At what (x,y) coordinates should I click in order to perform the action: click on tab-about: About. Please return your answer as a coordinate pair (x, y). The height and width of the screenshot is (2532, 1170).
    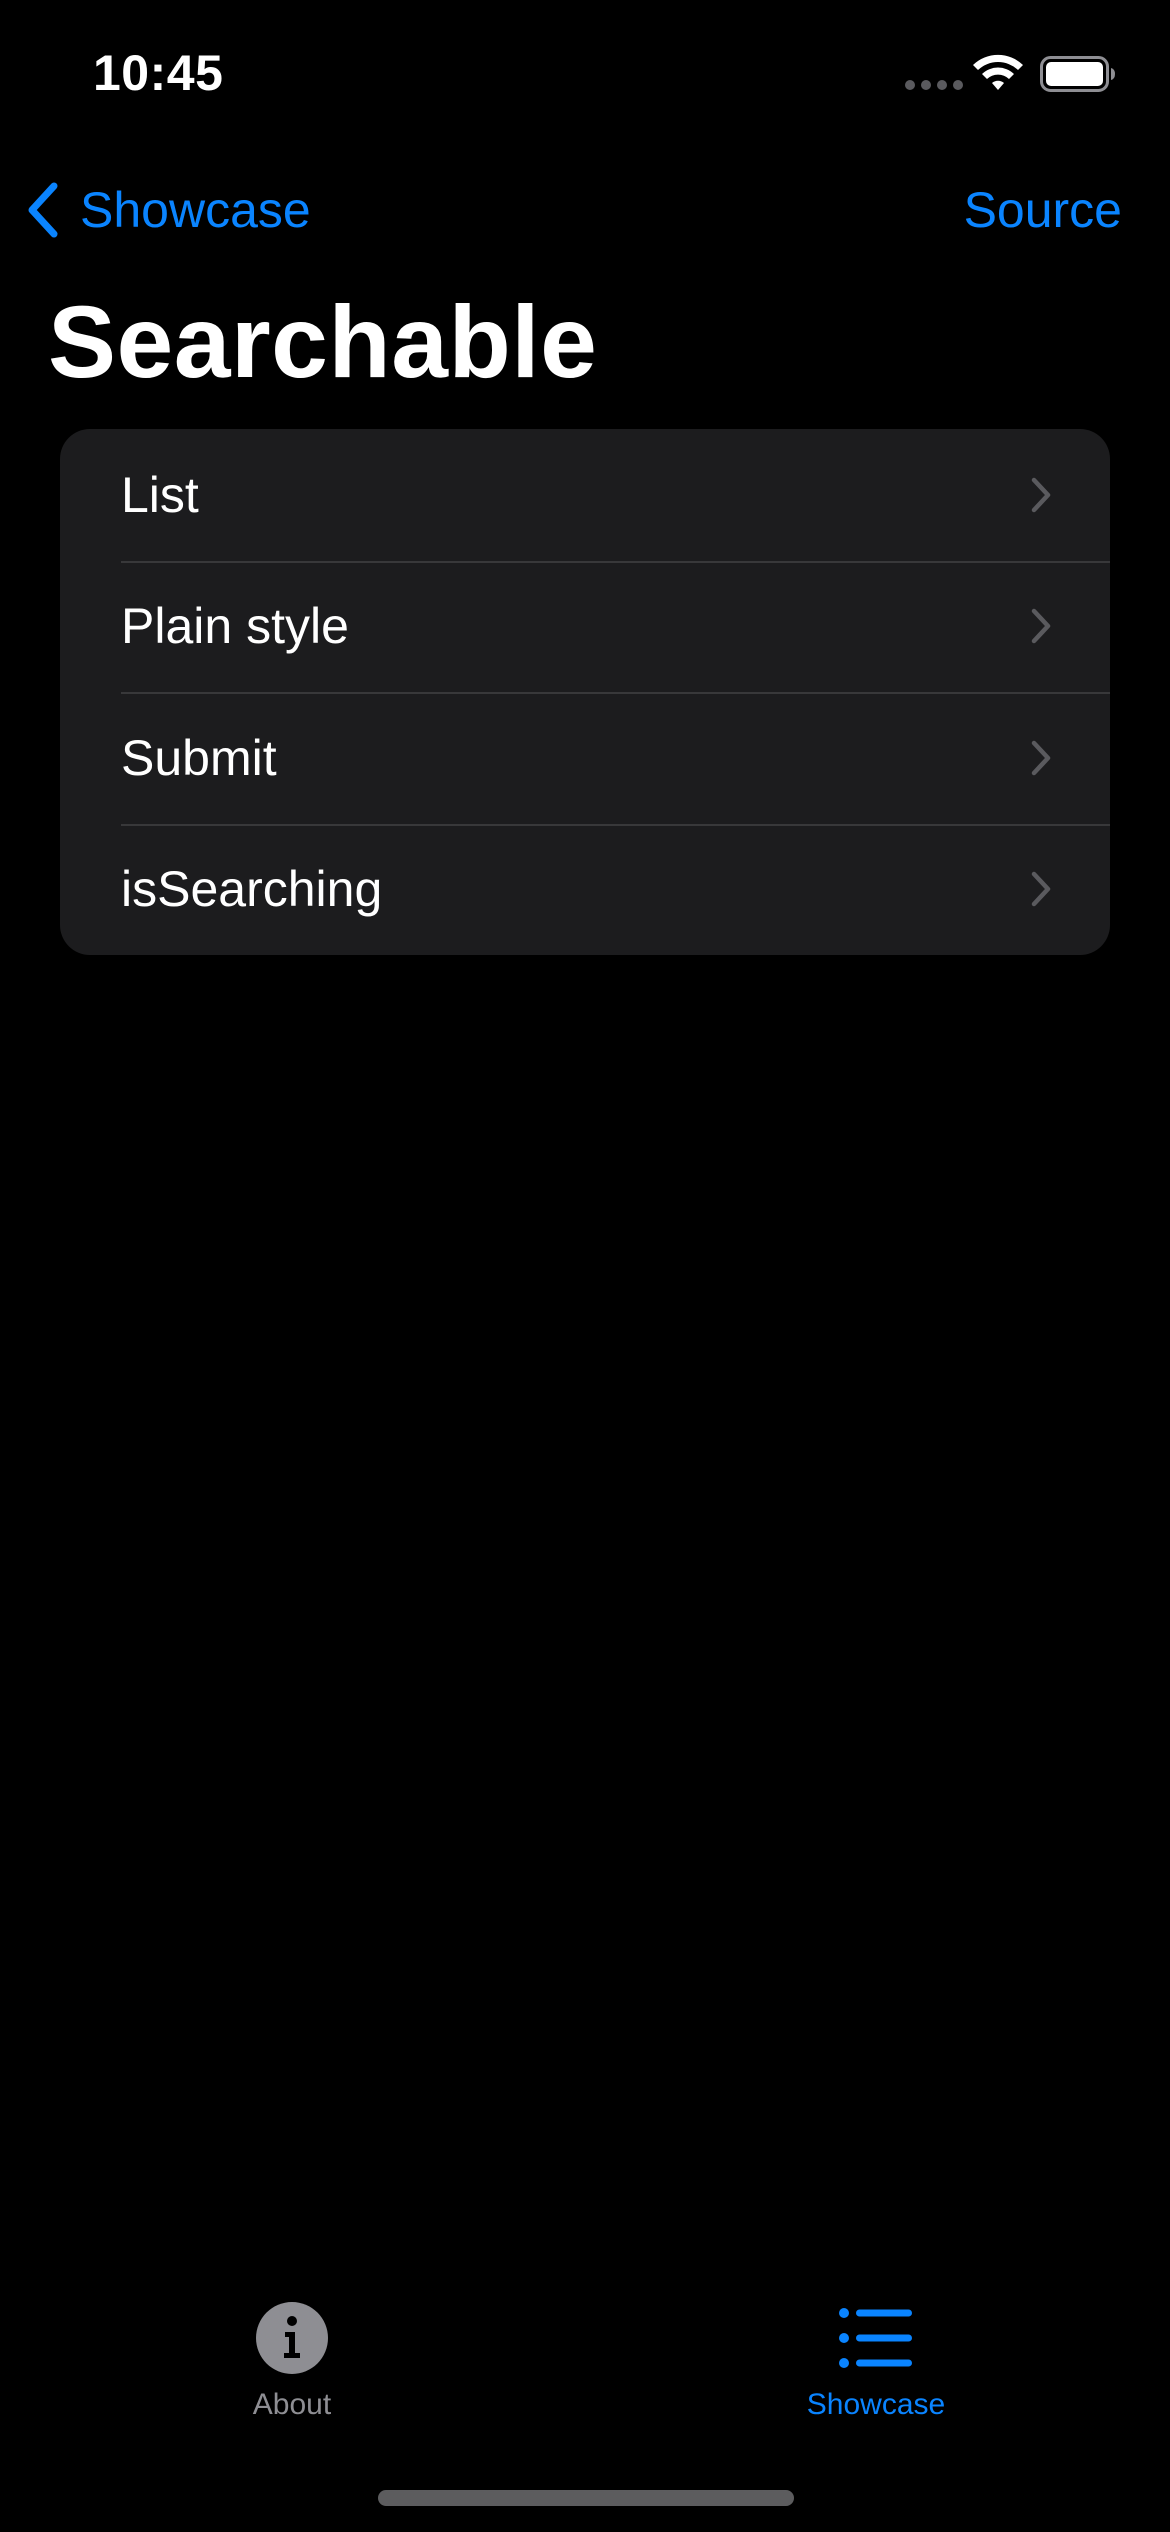
    Looking at the image, I should click on (292, 2370).